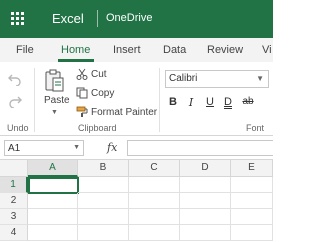 This screenshot has width=320, height=242. I want to click on cell-a1, so click(53, 185).